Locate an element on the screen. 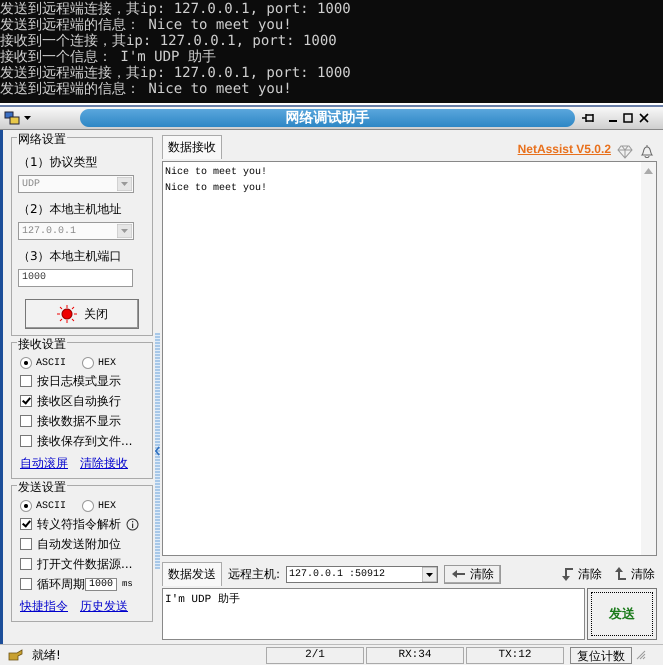 This screenshot has width=663, height=667. field-label: （2）本地主机地址 is located at coordinates (70, 209).